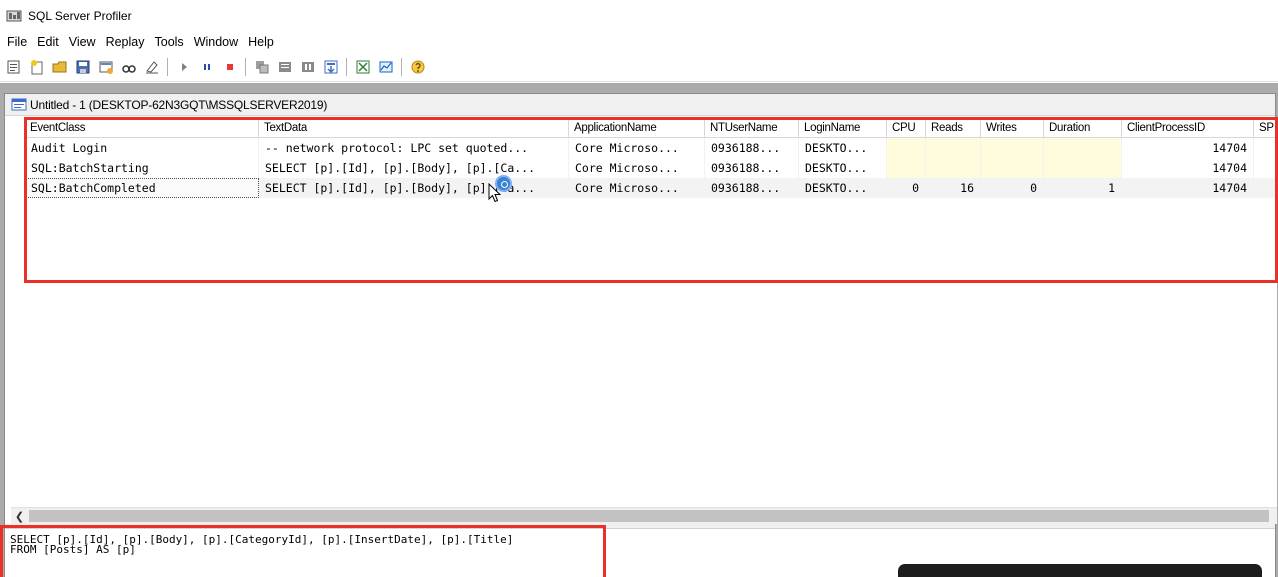  I want to click on menu-bar: File Edit View Replay Tools Window Help, so click(639, 42).